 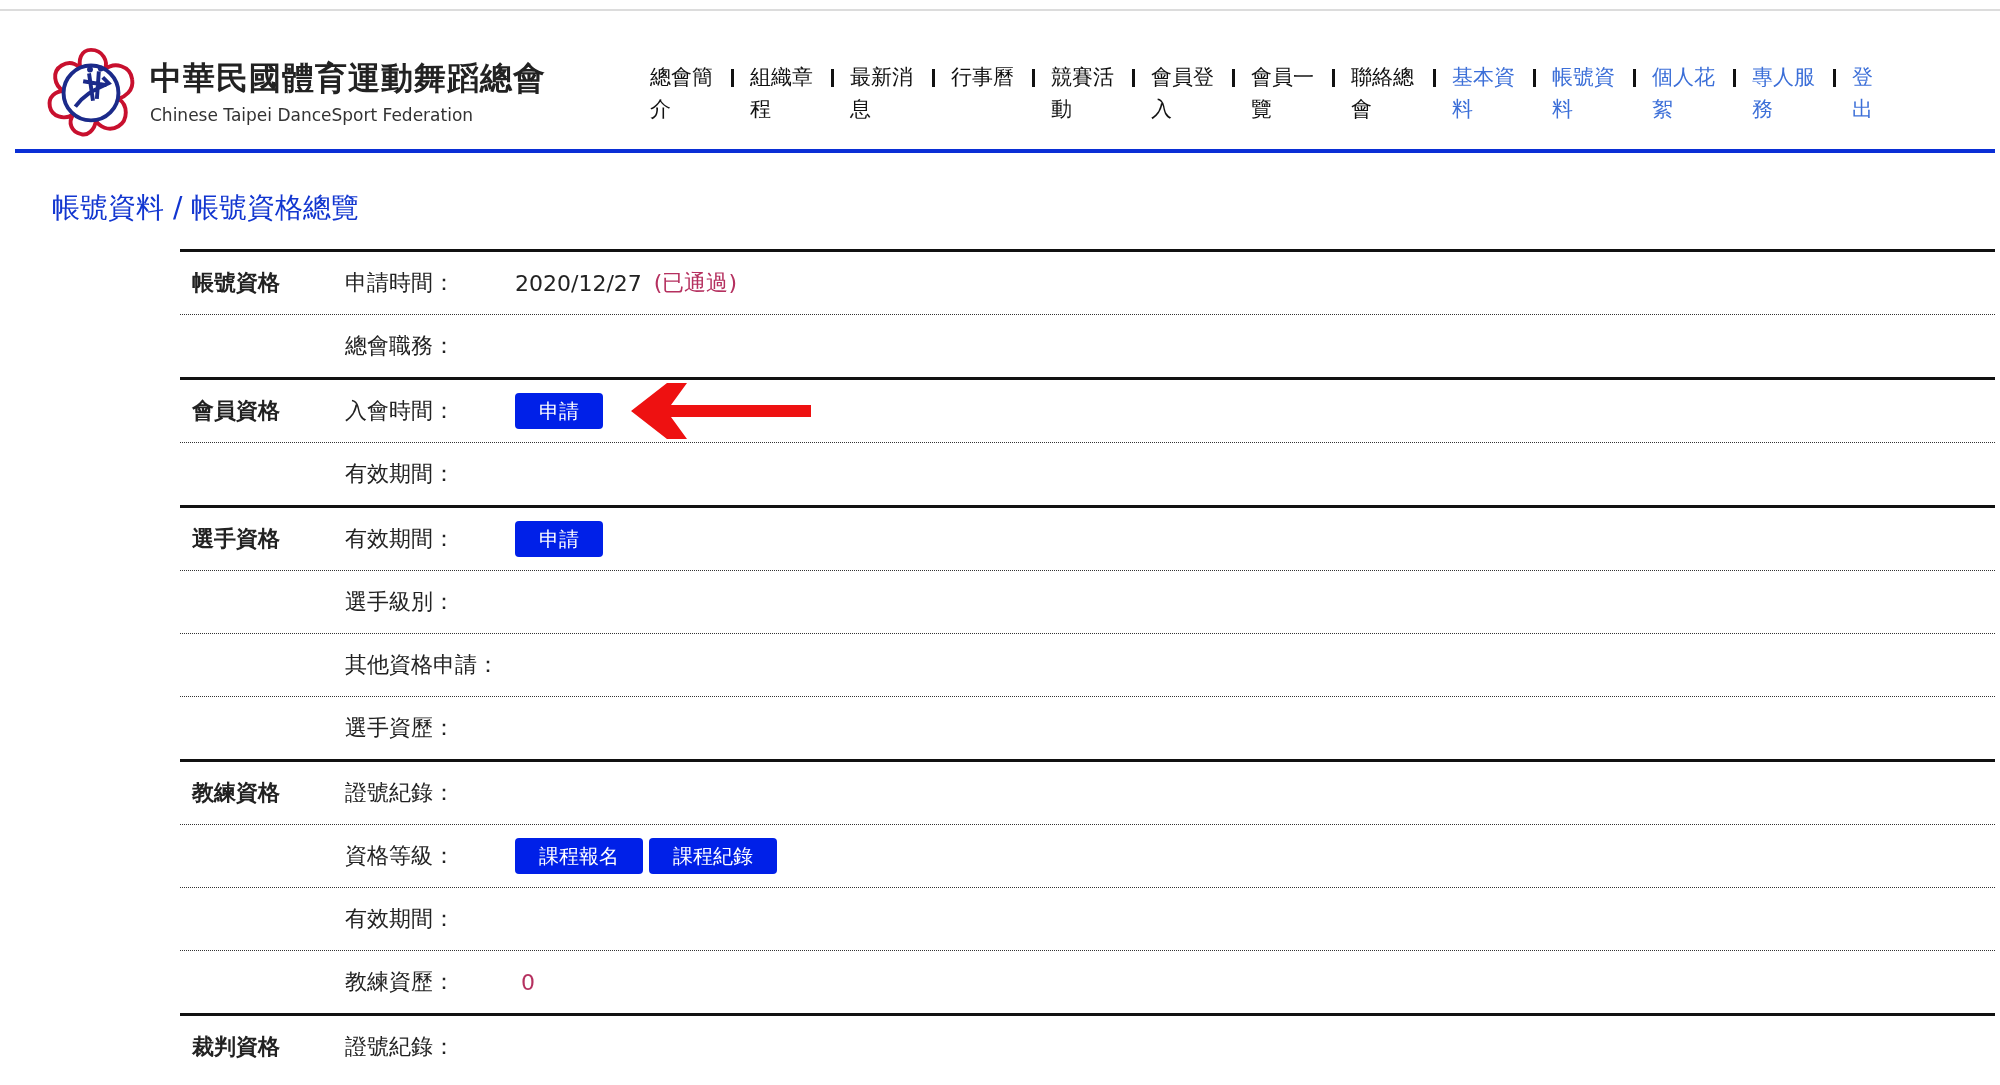 I want to click on section-title: 會員資格, so click(x=236, y=410).